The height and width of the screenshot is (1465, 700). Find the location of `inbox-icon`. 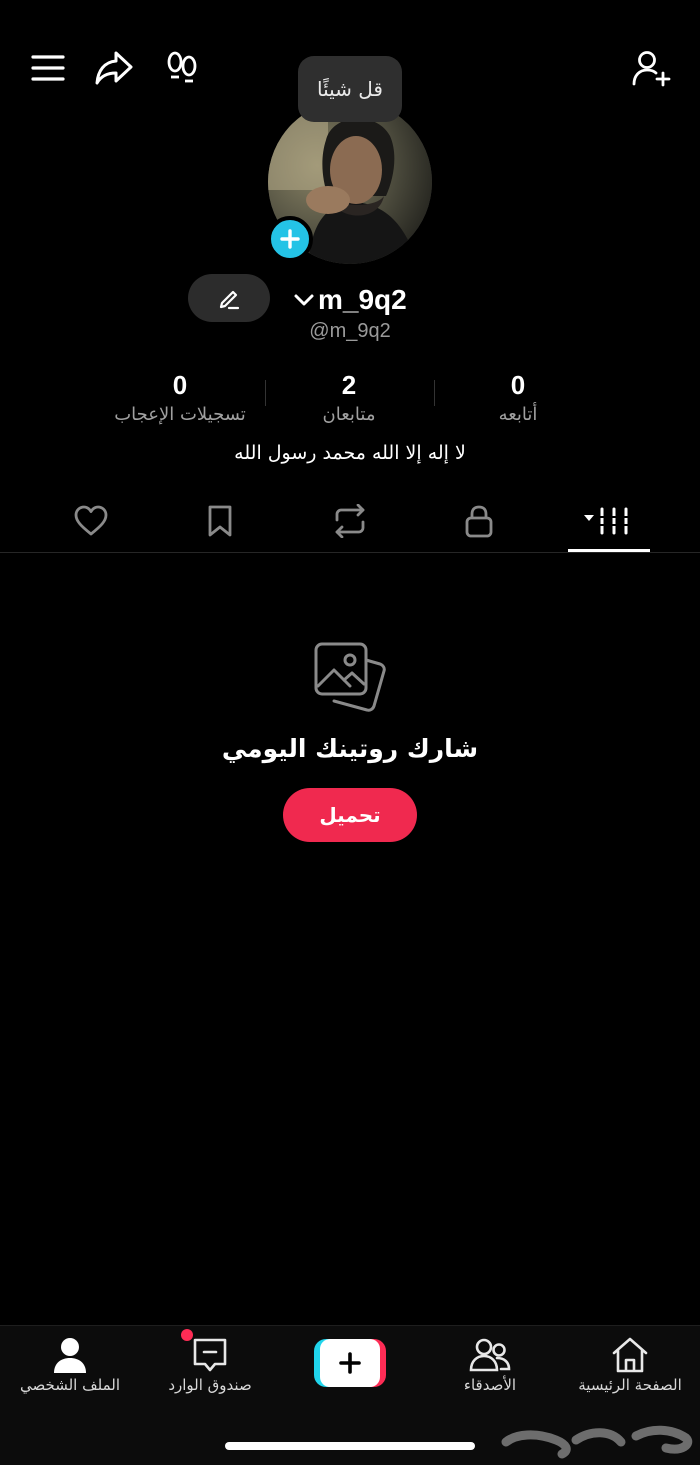

inbox-icon is located at coordinates (210, 1355).